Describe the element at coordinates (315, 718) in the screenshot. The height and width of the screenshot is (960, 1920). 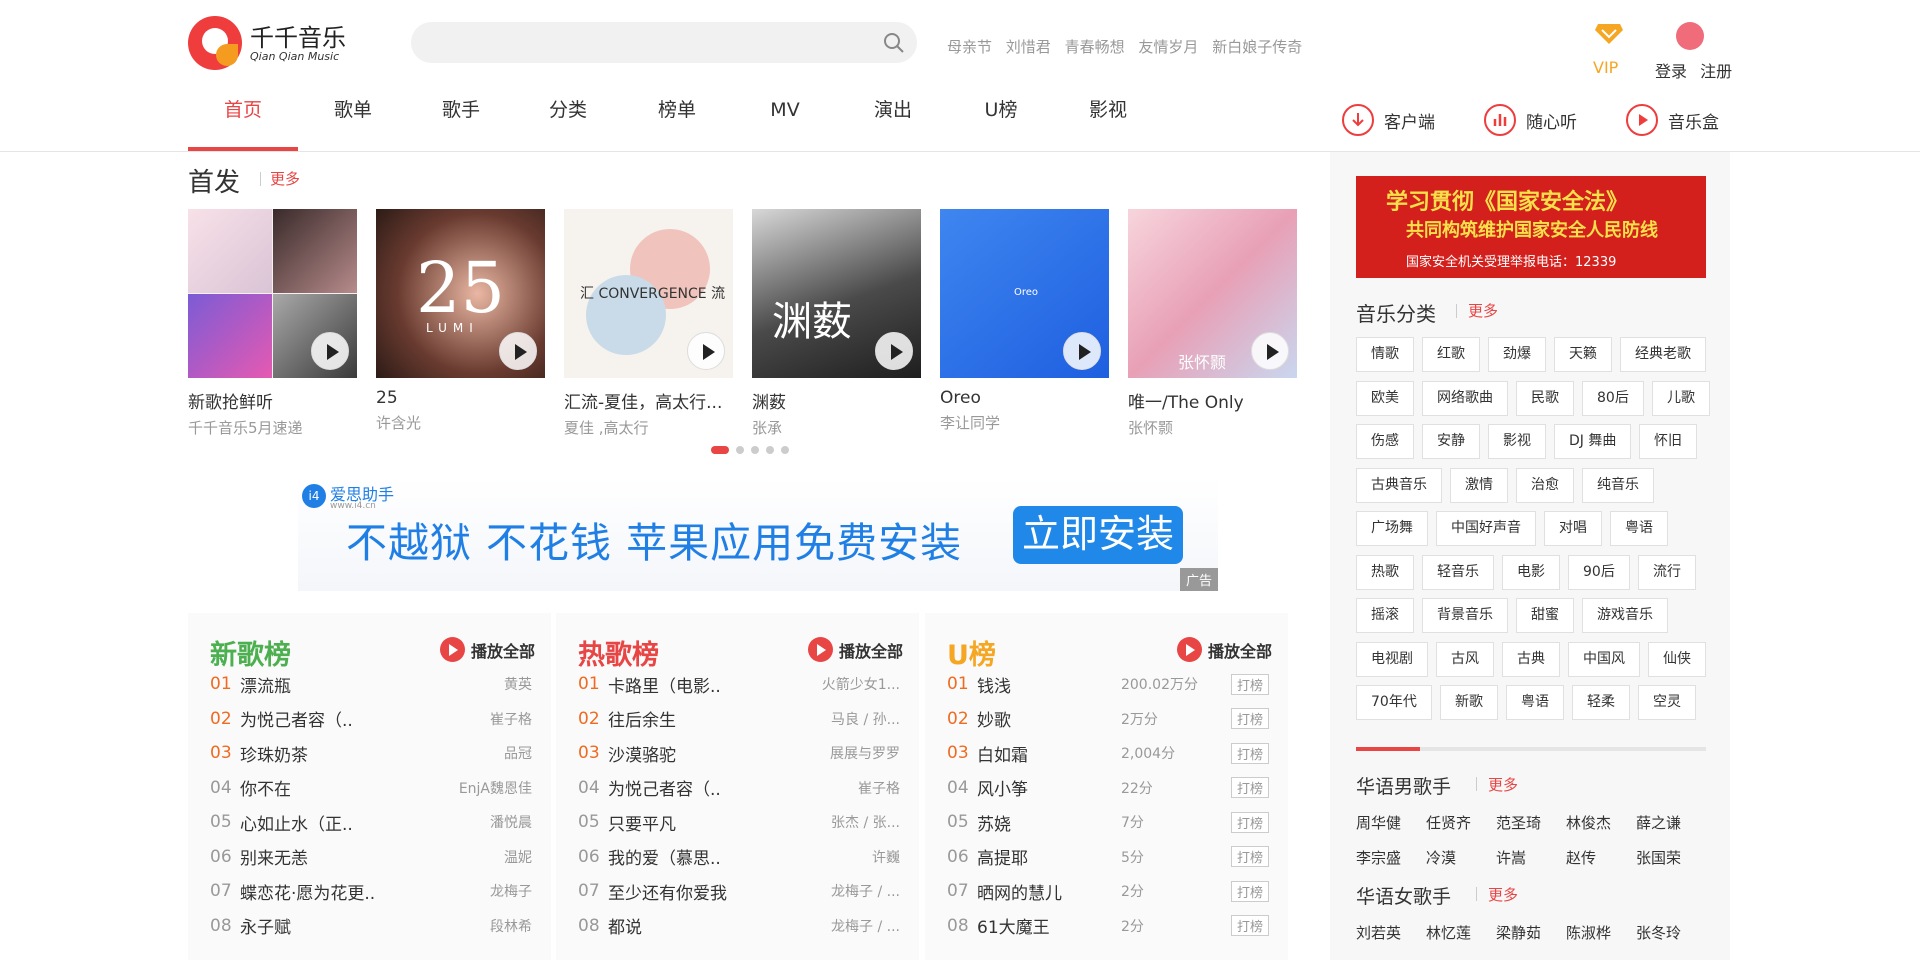
I see `song-title: 为悦己者容（..` at that location.